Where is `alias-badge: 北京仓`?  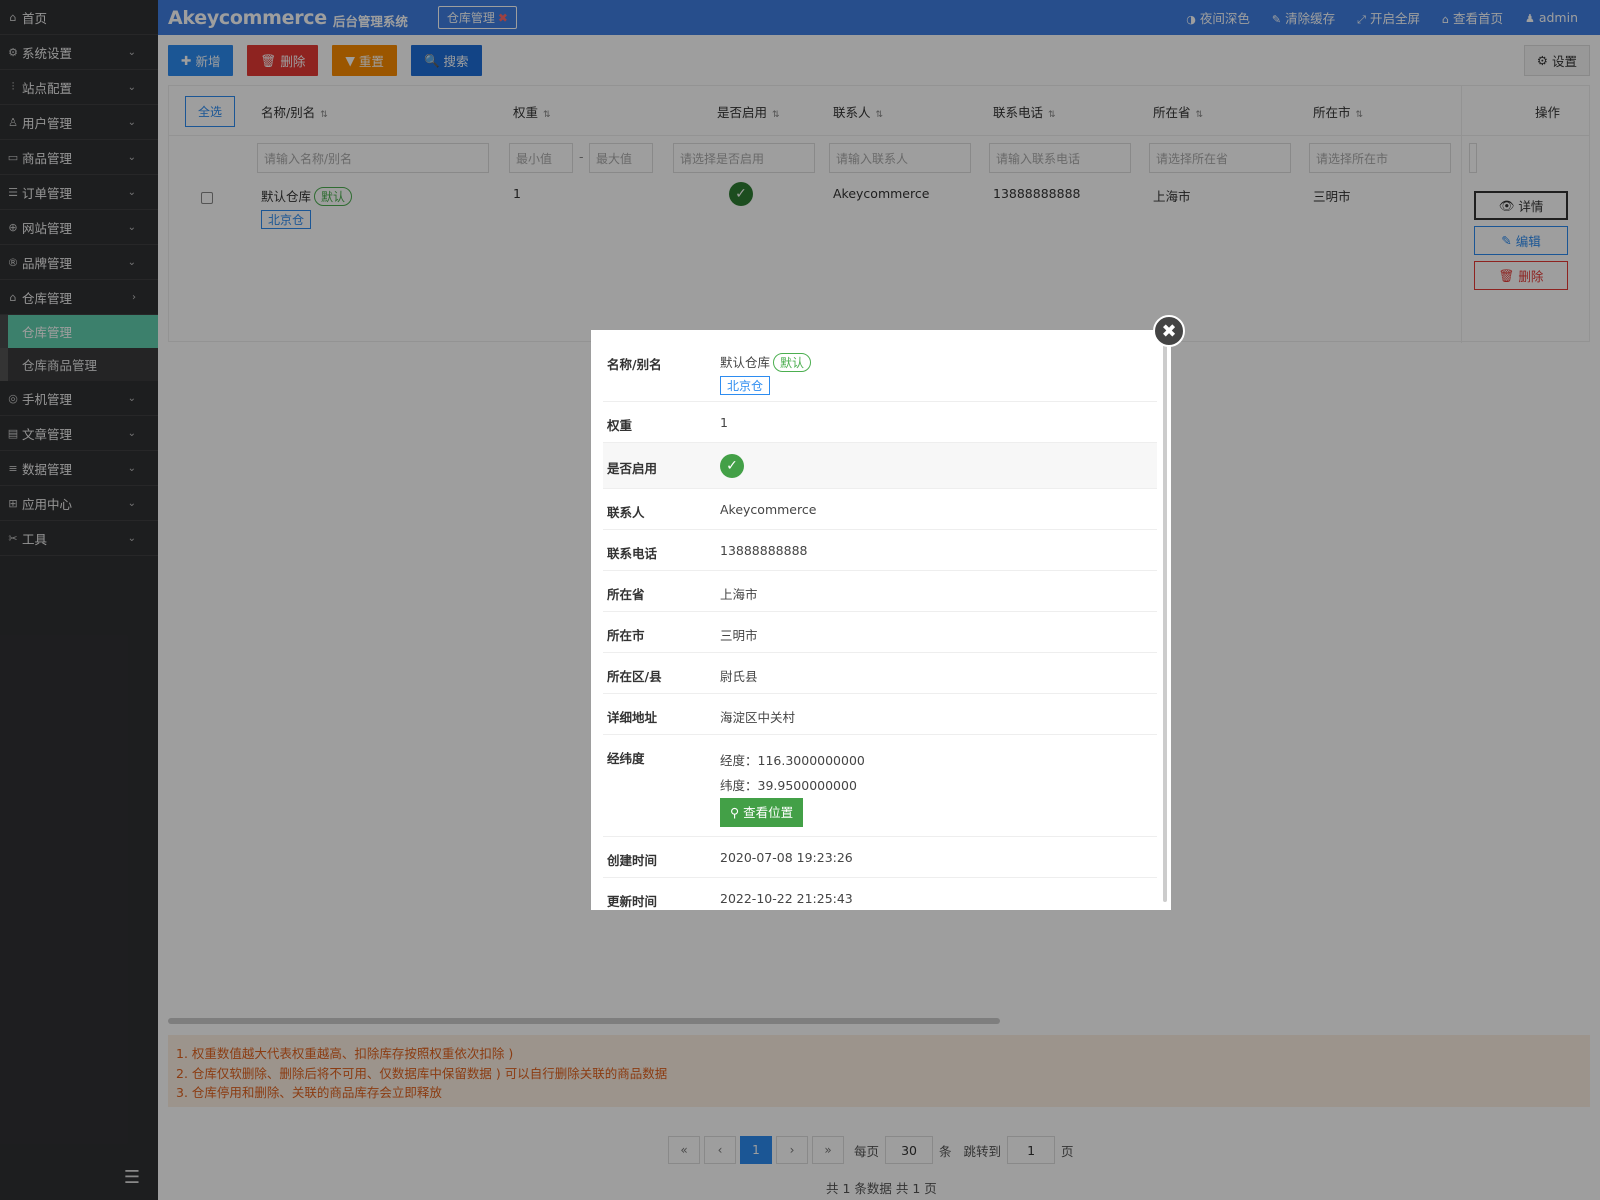
alias-badge: 北京仓 is located at coordinates (745, 385).